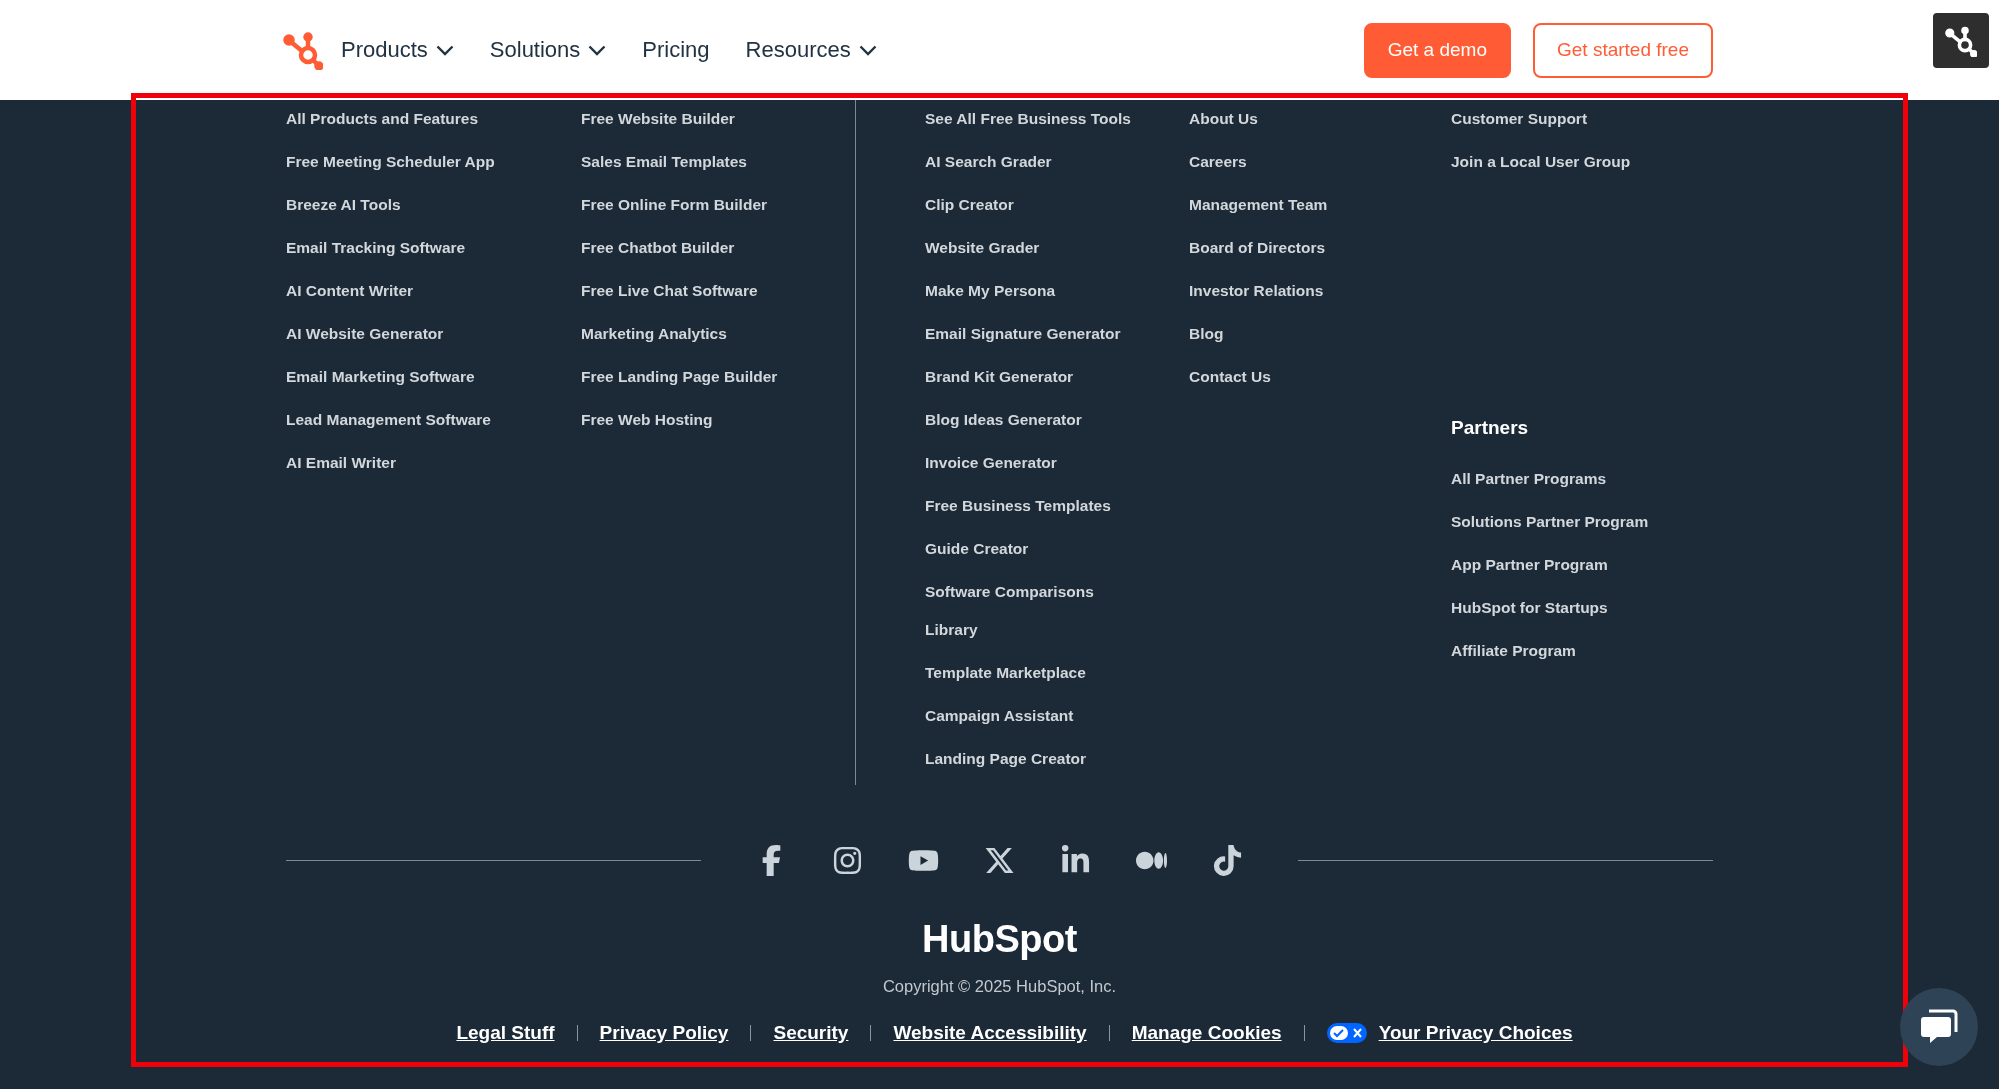  Describe the element at coordinates (303, 50) in the screenshot. I see `logo-icon` at that location.